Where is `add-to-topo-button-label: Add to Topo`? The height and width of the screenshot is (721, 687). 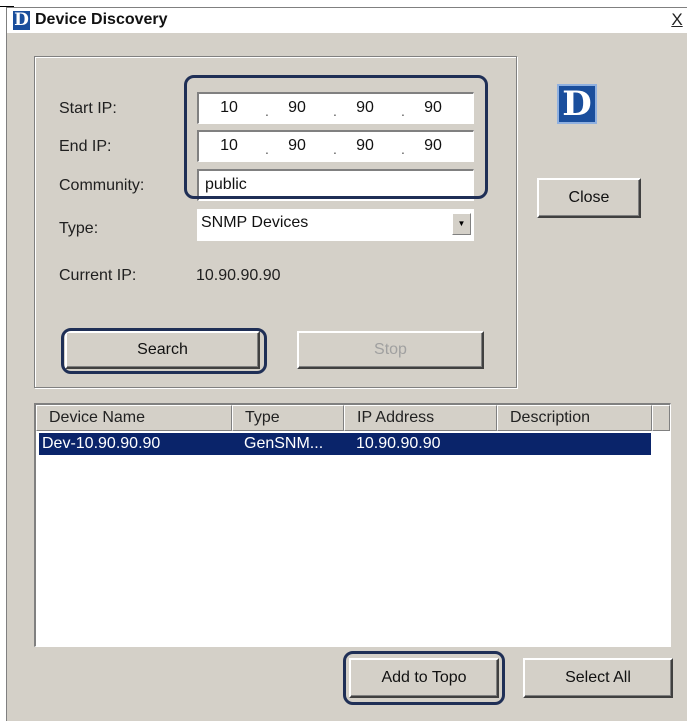
add-to-topo-button-label: Add to Topo is located at coordinates (424, 677).